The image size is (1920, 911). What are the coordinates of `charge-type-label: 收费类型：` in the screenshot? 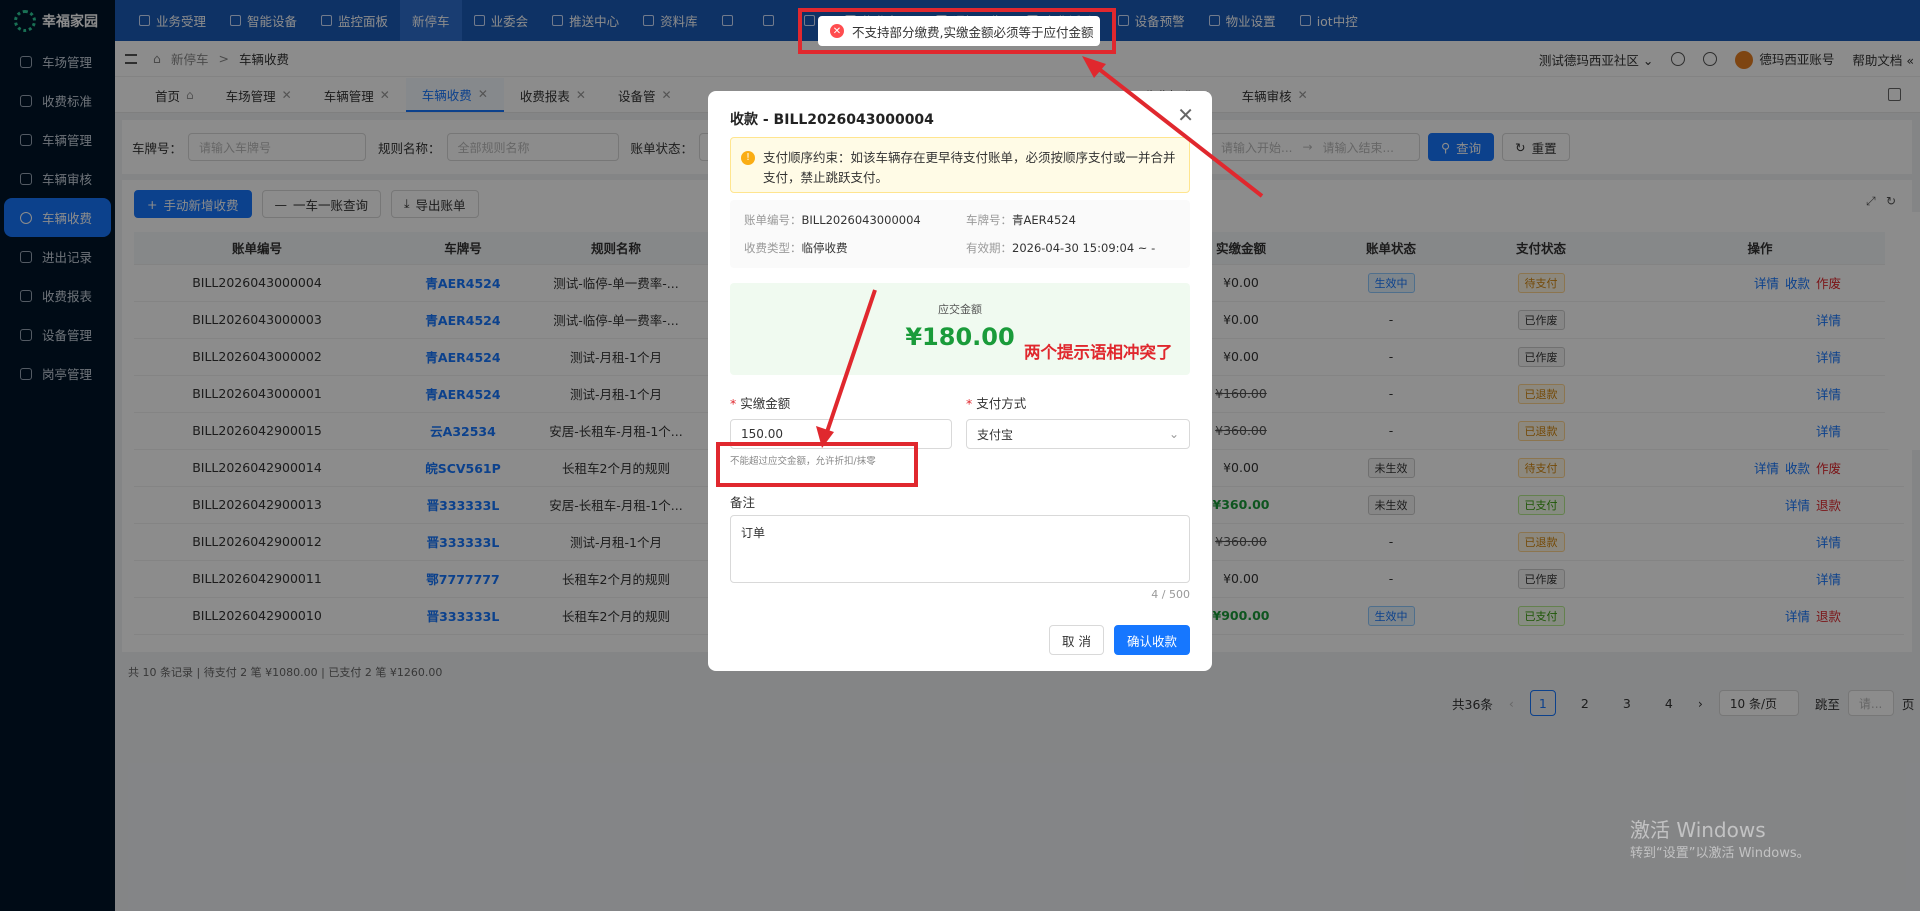 It's located at (773, 248).